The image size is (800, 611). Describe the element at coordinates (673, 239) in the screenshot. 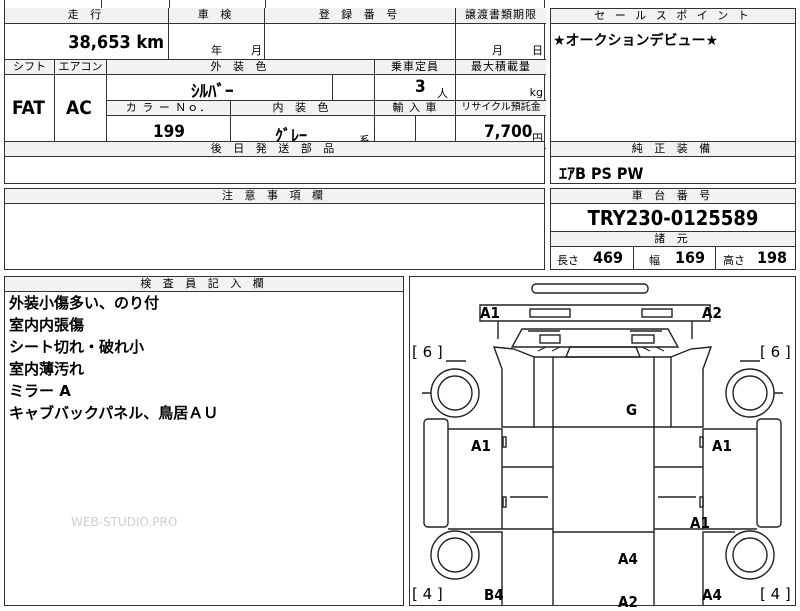

I see `specs-header: 諸 元` at that location.